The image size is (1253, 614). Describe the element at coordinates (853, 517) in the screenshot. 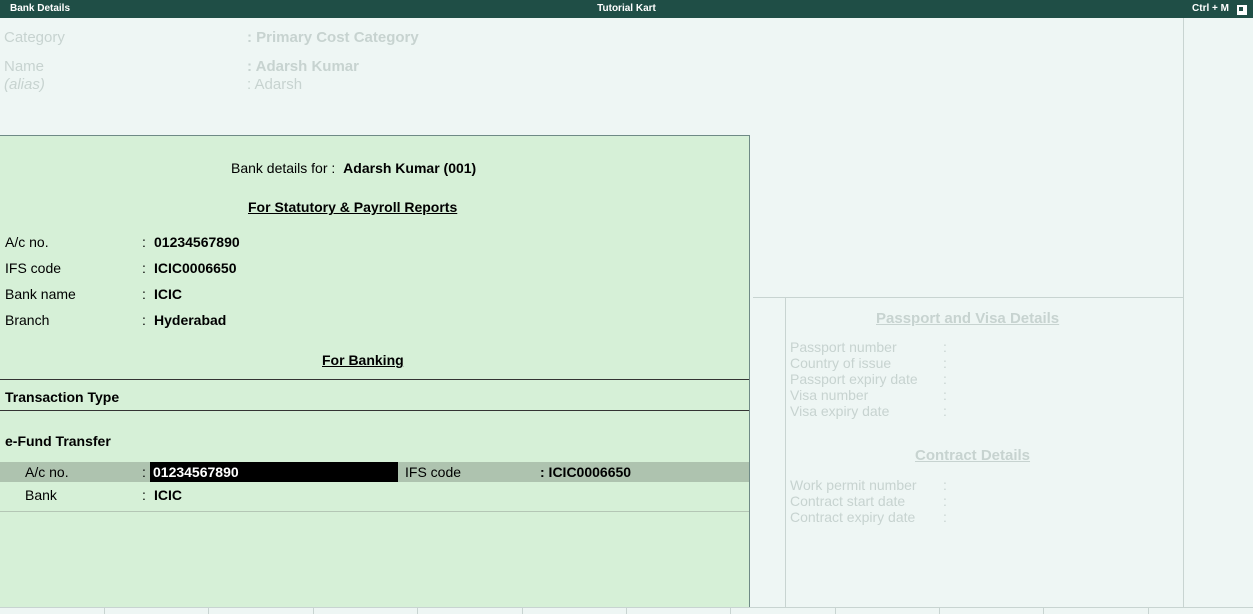

I see `contract-expiry-label: Contract expiry date` at that location.